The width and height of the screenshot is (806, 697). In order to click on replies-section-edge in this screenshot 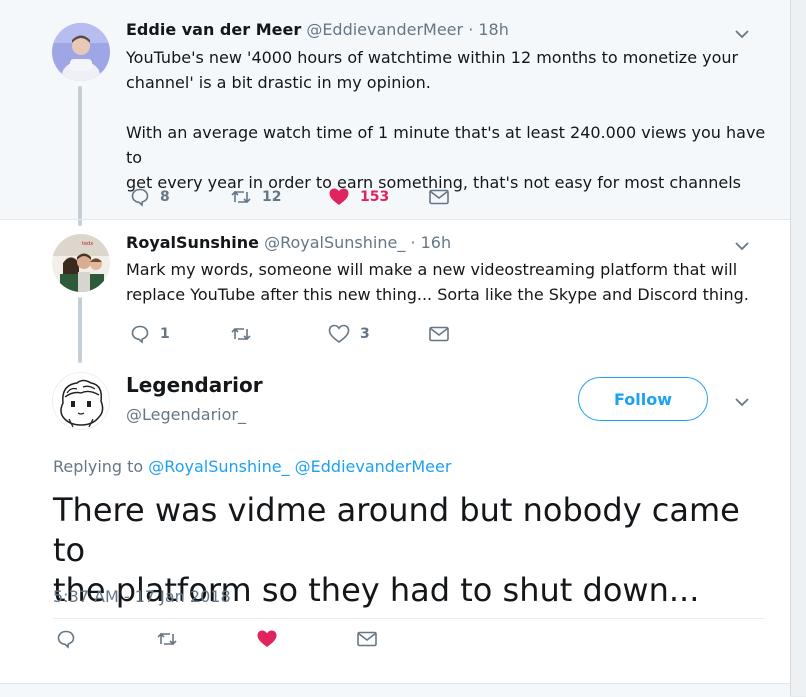, I will do `click(395, 690)`.